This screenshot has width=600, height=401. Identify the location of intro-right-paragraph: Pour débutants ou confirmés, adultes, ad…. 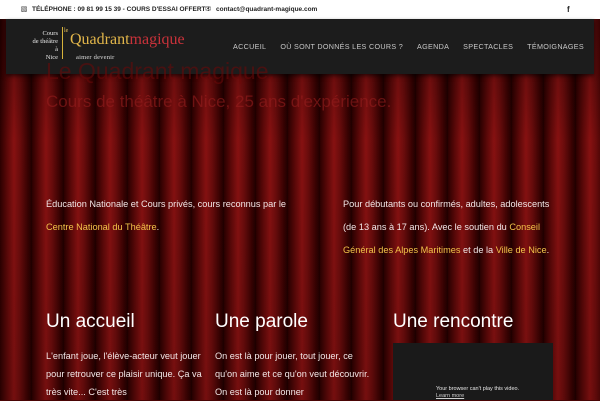
(446, 227).